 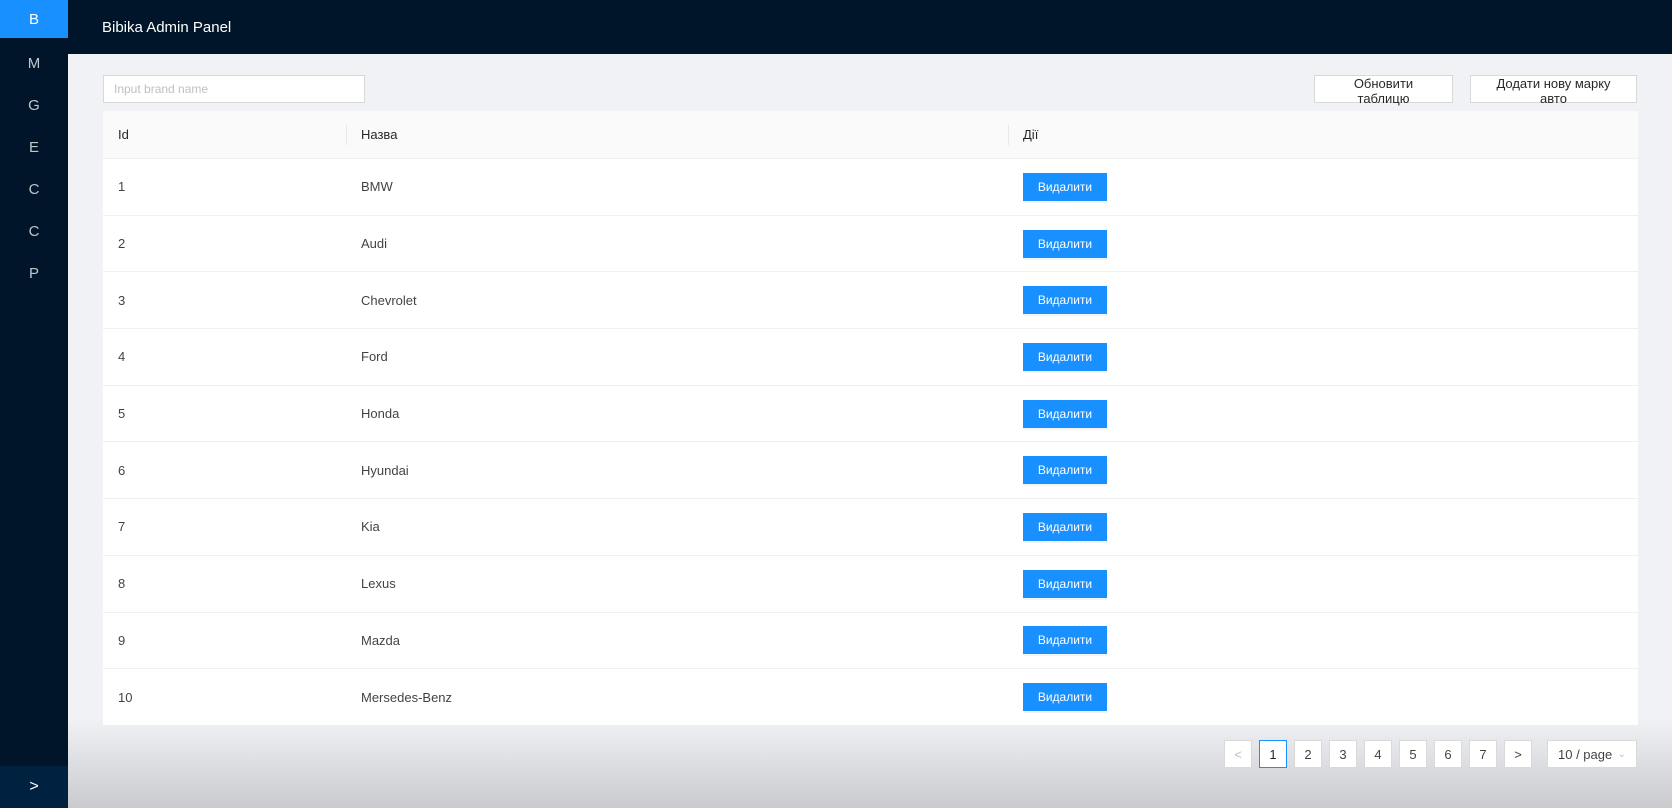 I want to click on page-size-value: 10 / page, so click(x=1585, y=754).